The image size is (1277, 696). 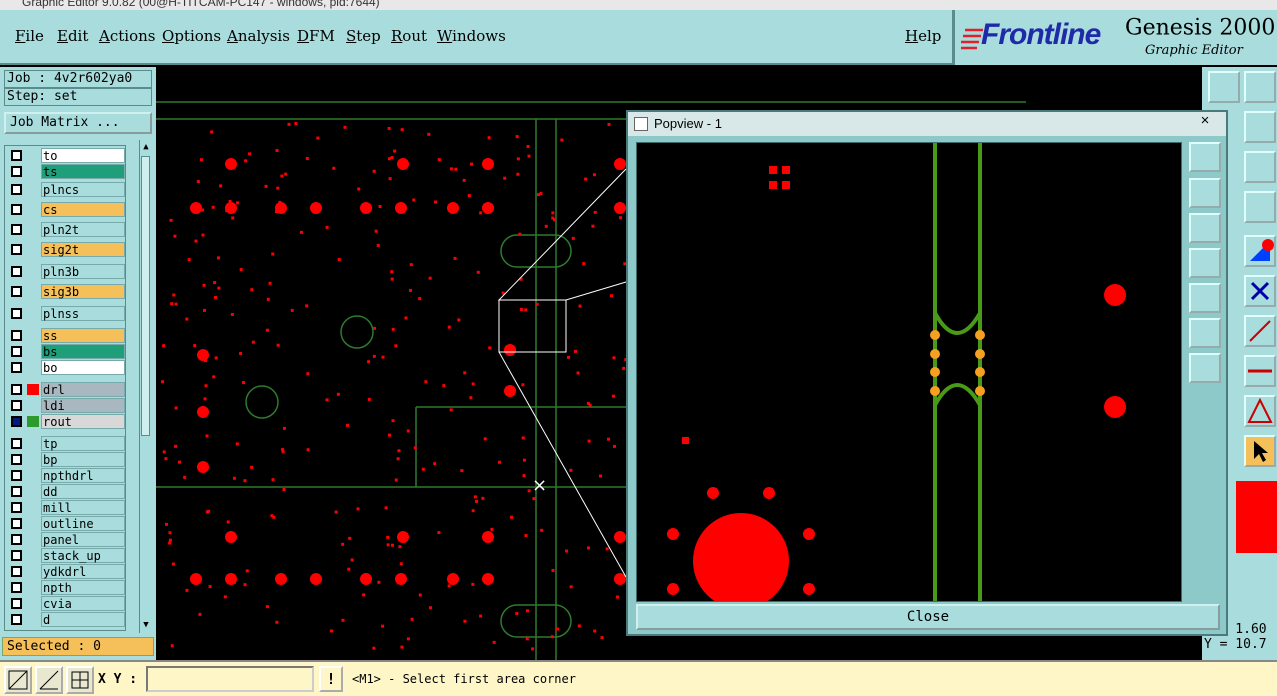 What do you see at coordinates (1205, 263) in the screenshot?
I see `popview-pan-left-button` at bounding box center [1205, 263].